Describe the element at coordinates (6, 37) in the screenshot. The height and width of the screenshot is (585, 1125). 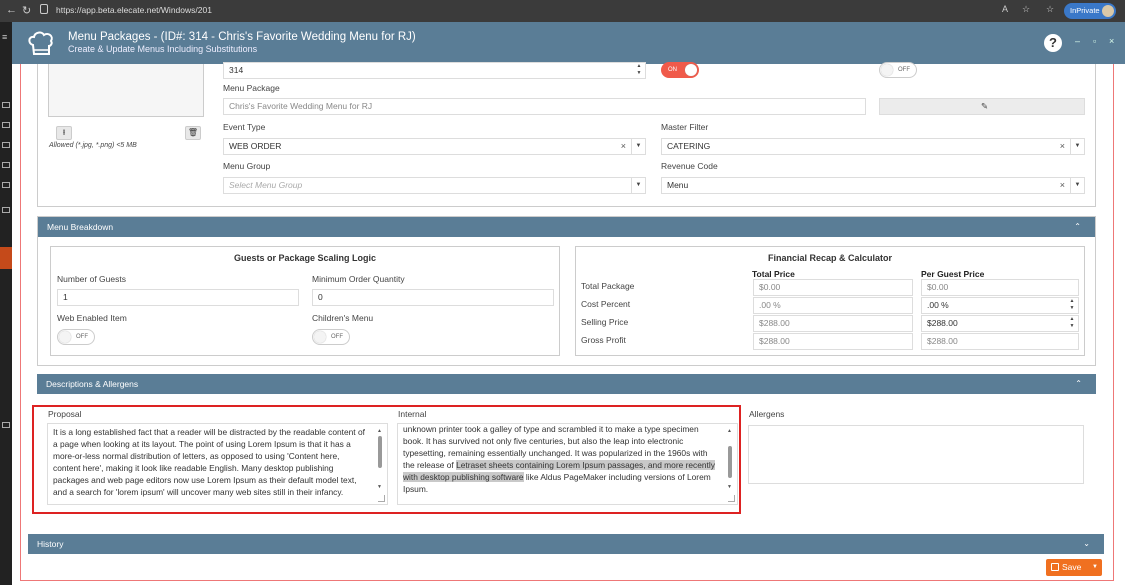
I see `menu-icon: ≡` at that location.